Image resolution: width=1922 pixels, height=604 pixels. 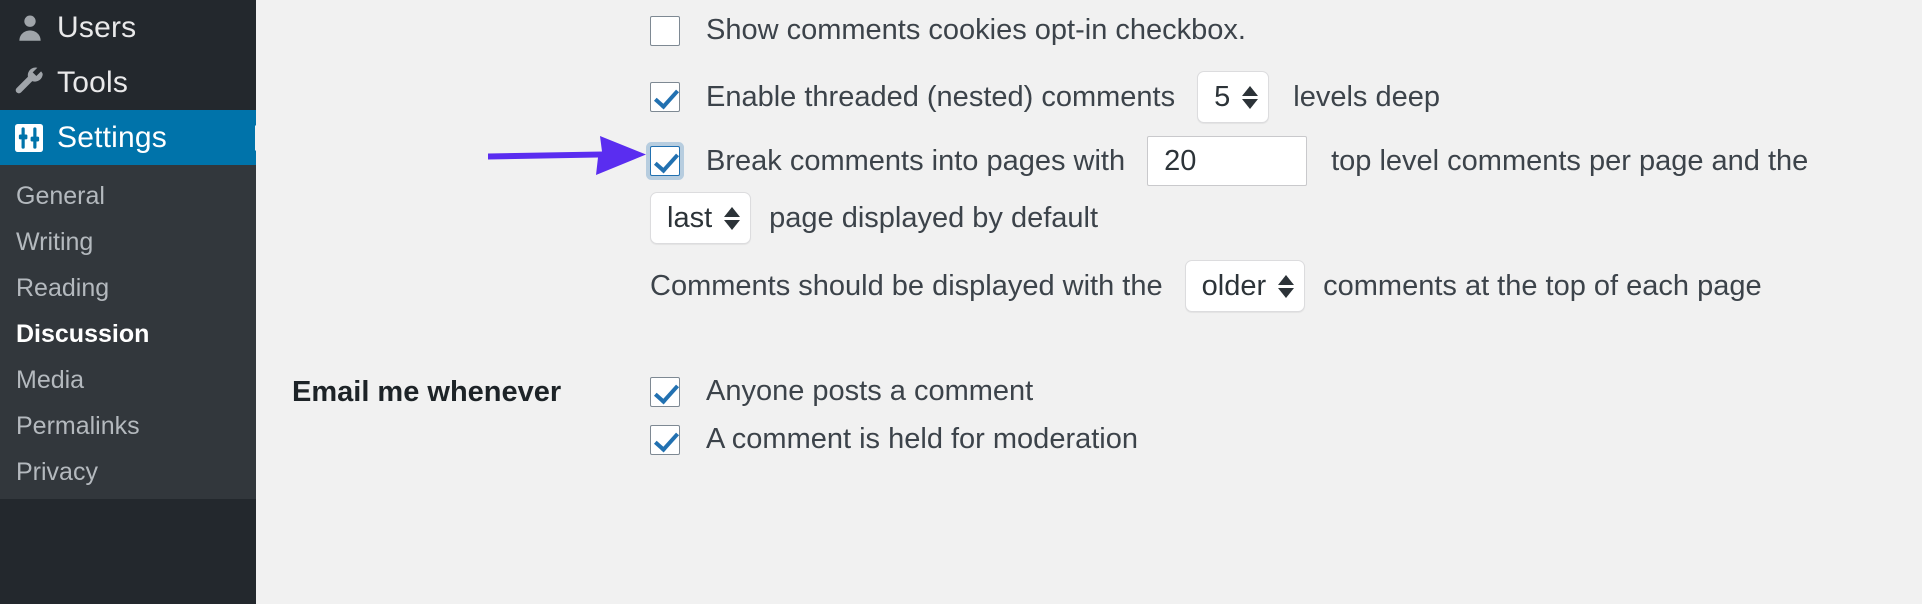 What do you see at coordinates (128, 196) in the screenshot?
I see `sidebar-item-general: General` at bounding box center [128, 196].